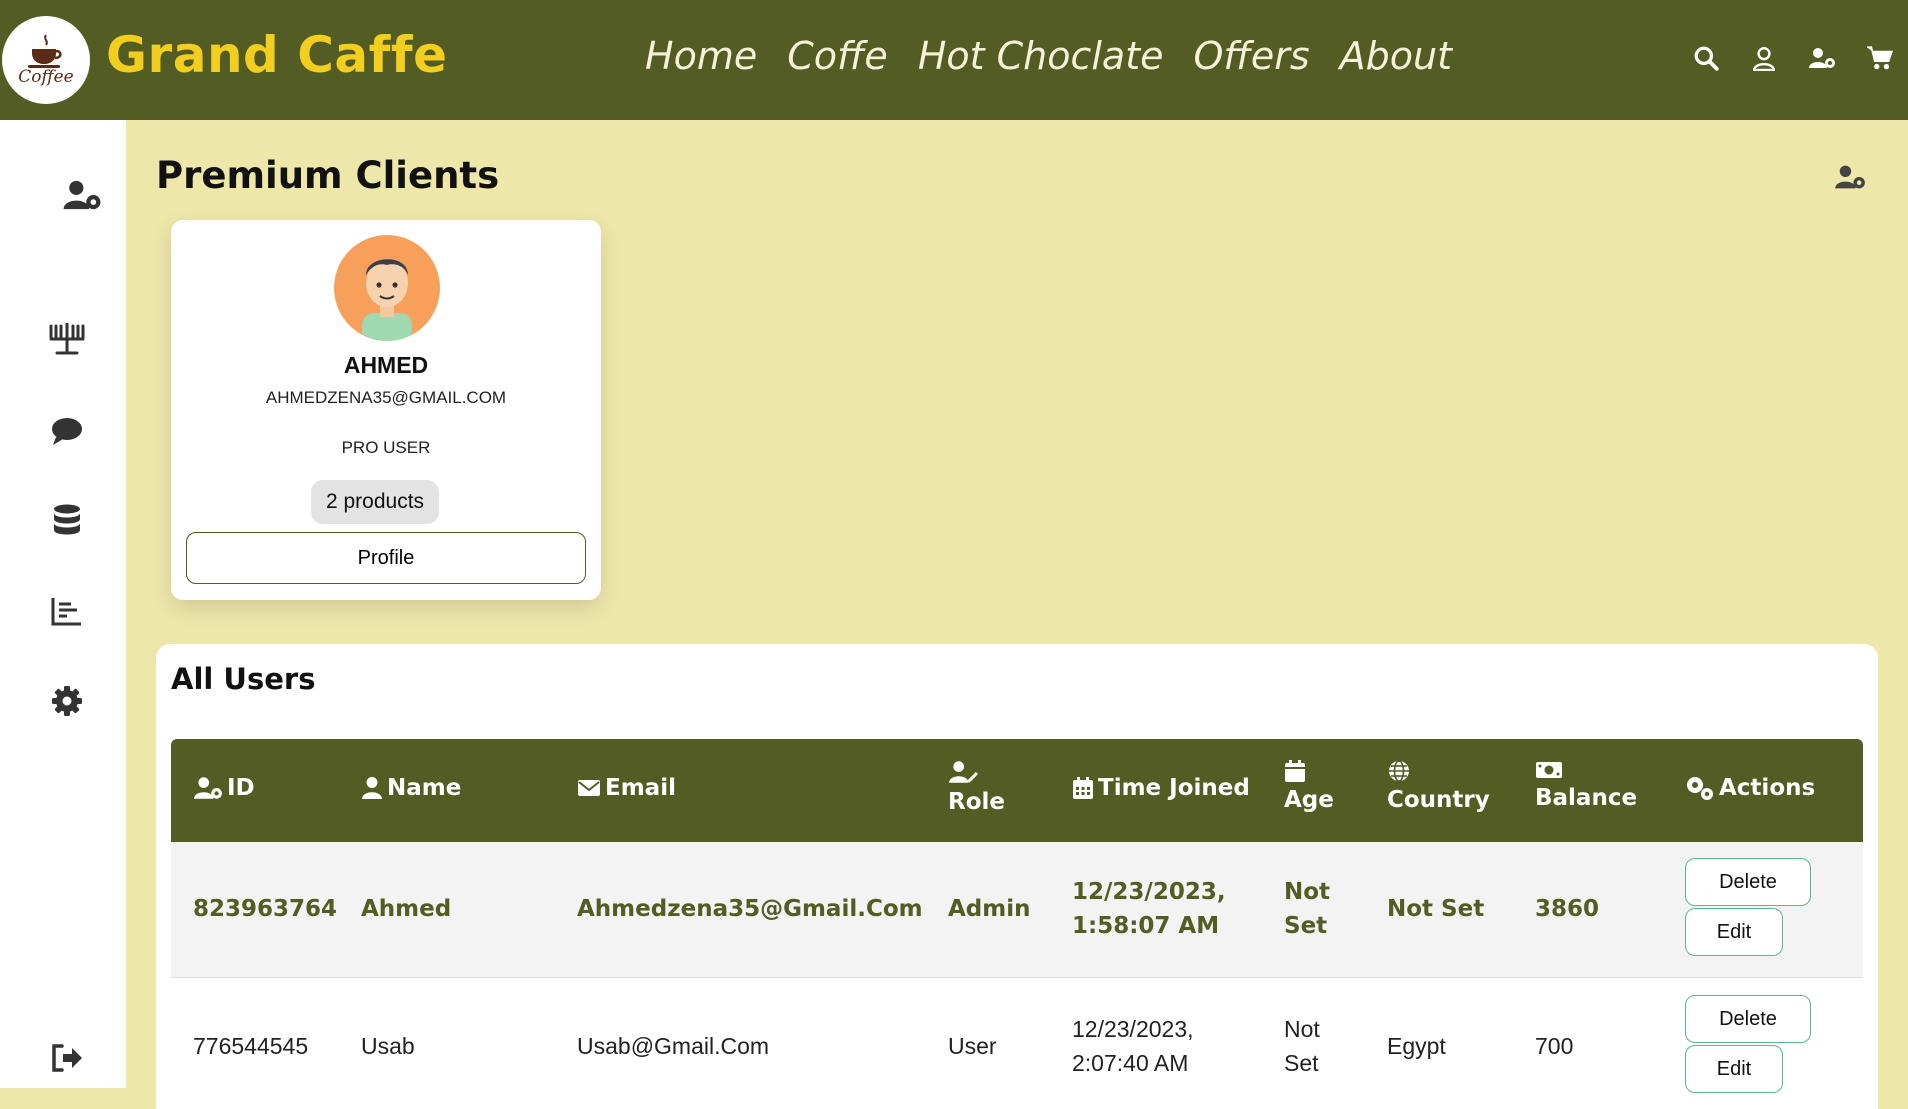 The height and width of the screenshot is (1109, 1908). I want to click on header-icons, so click(1793, 58).